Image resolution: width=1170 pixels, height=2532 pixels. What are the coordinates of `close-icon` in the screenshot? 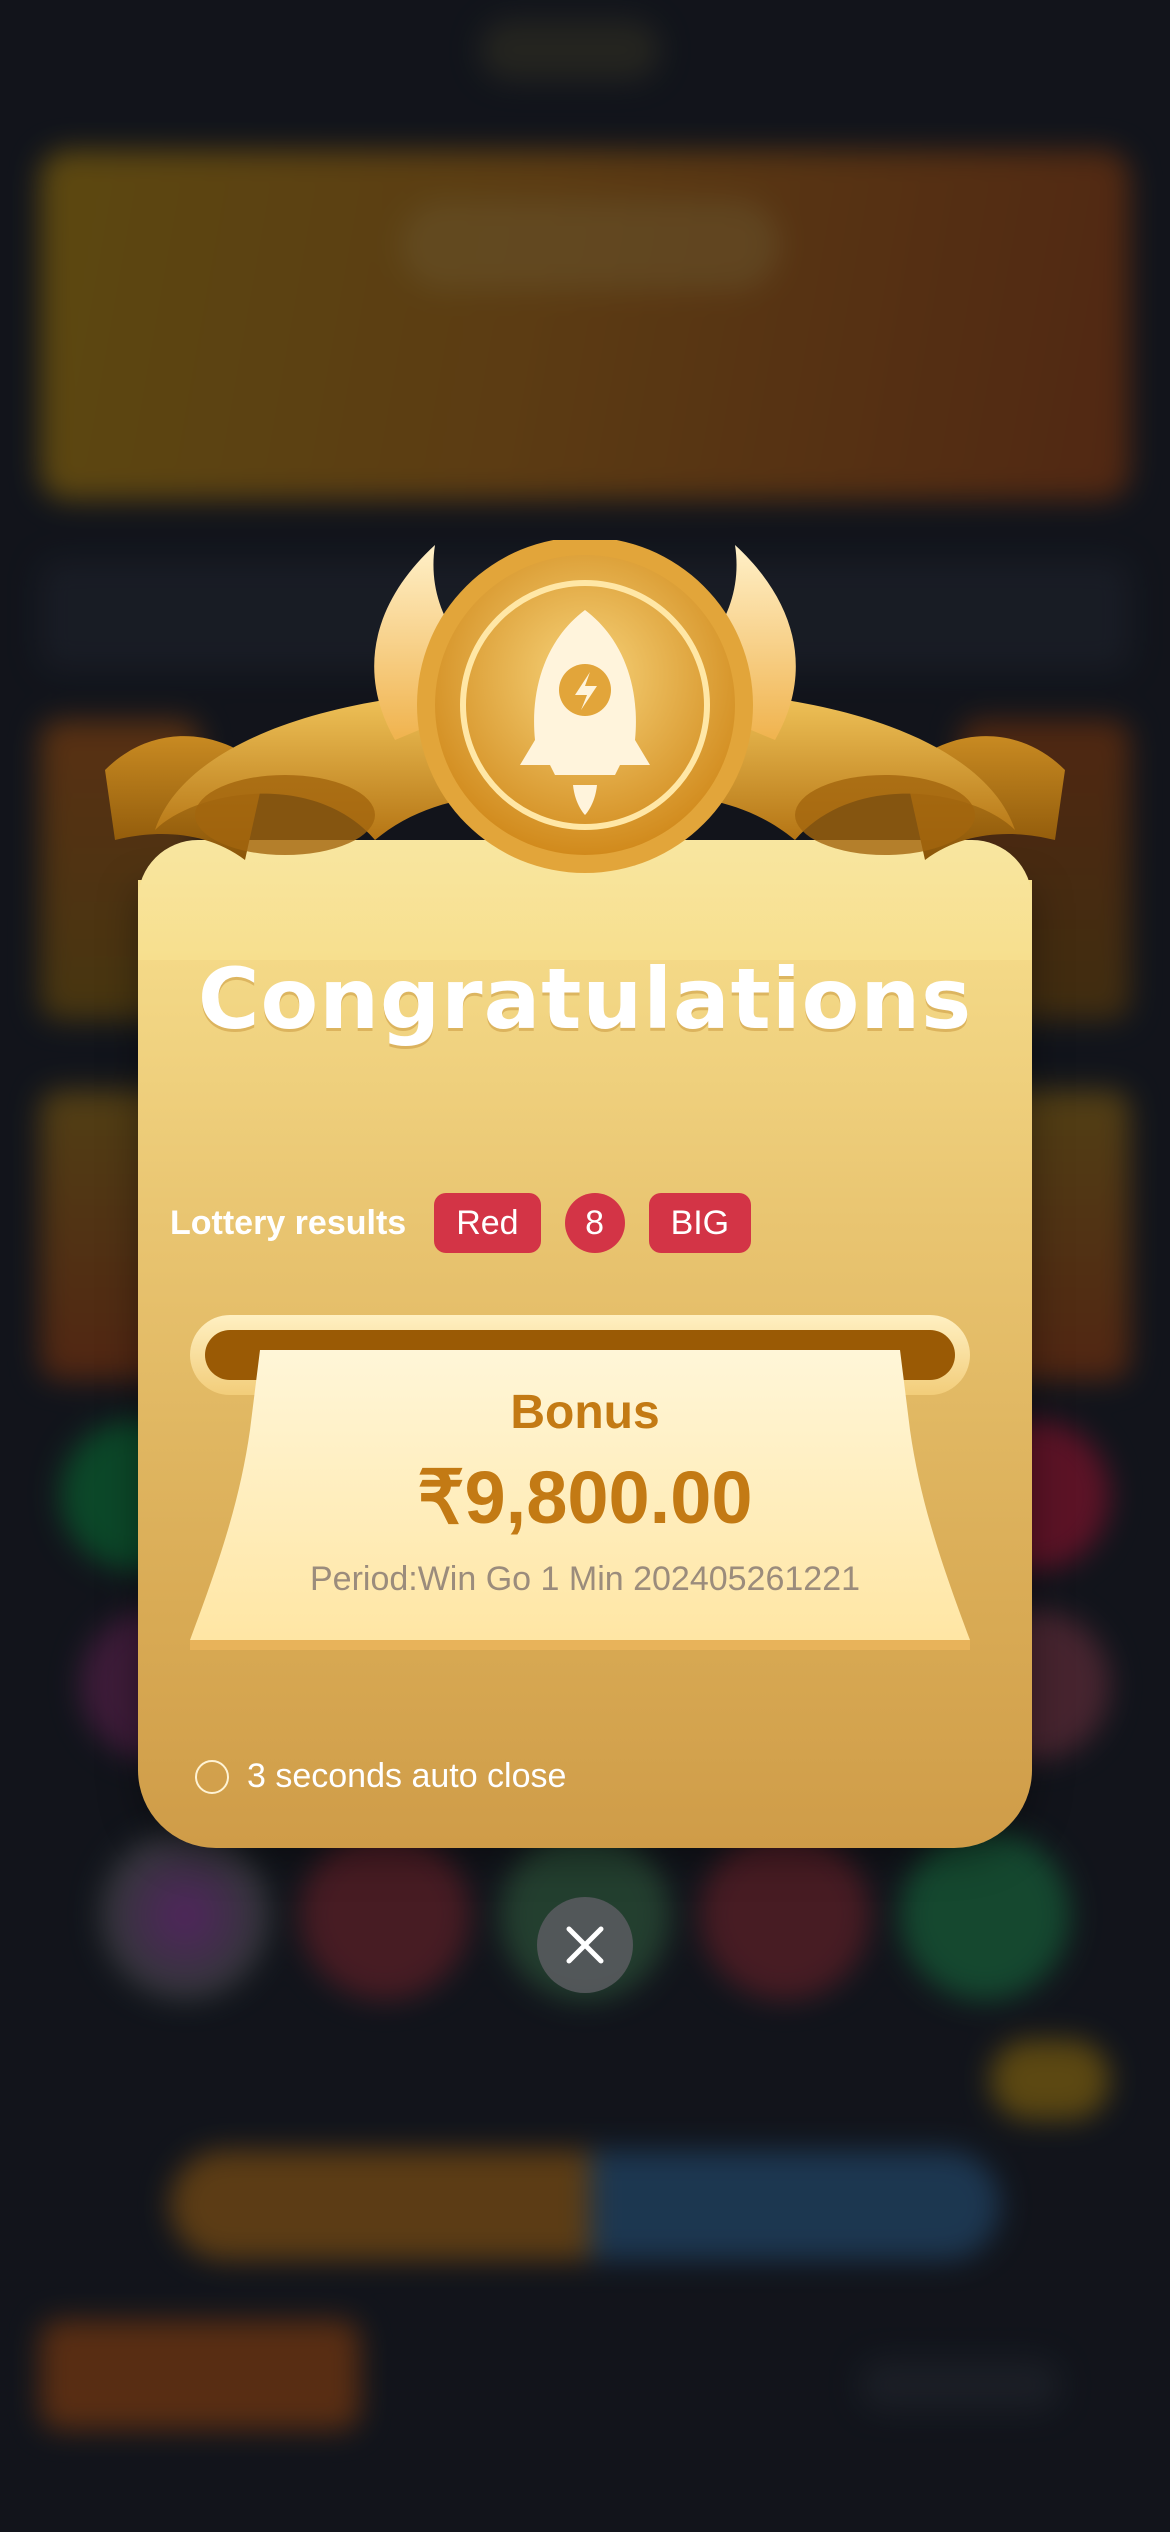 It's located at (585, 1945).